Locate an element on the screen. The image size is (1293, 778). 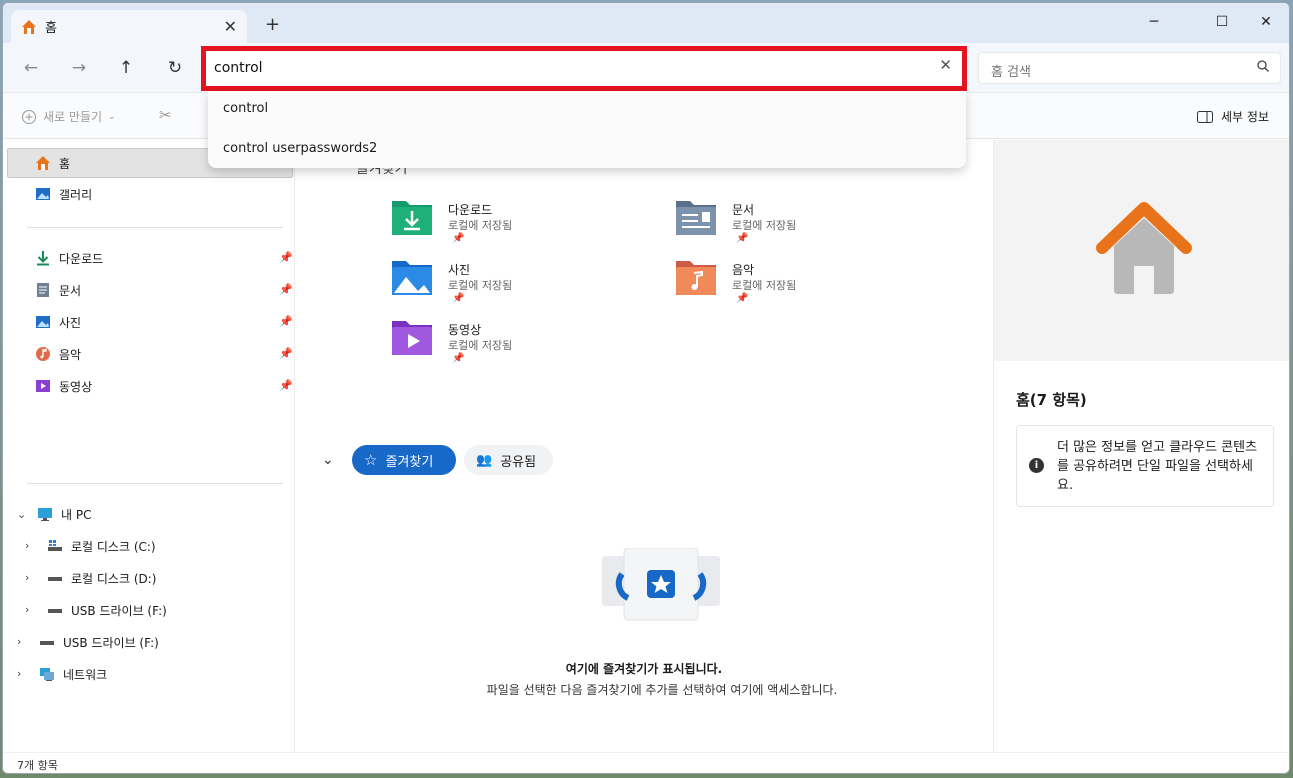
download-icon is located at coordinates (43, 258).